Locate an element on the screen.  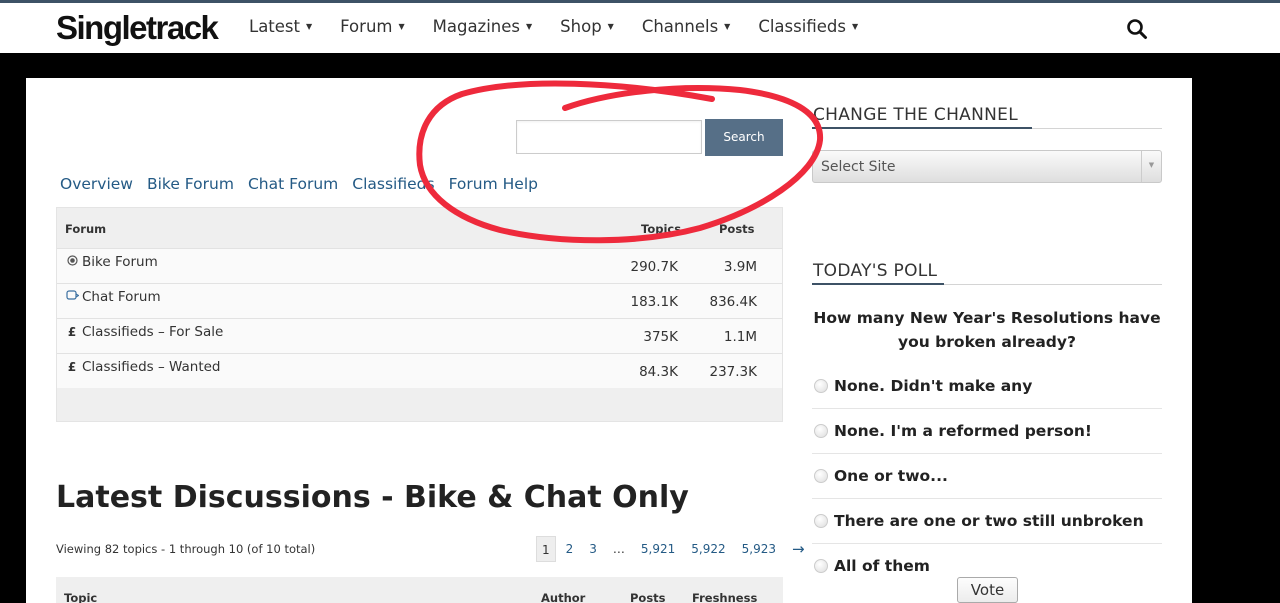
topics-count: 84.3K is located at coordinates (658, 372).